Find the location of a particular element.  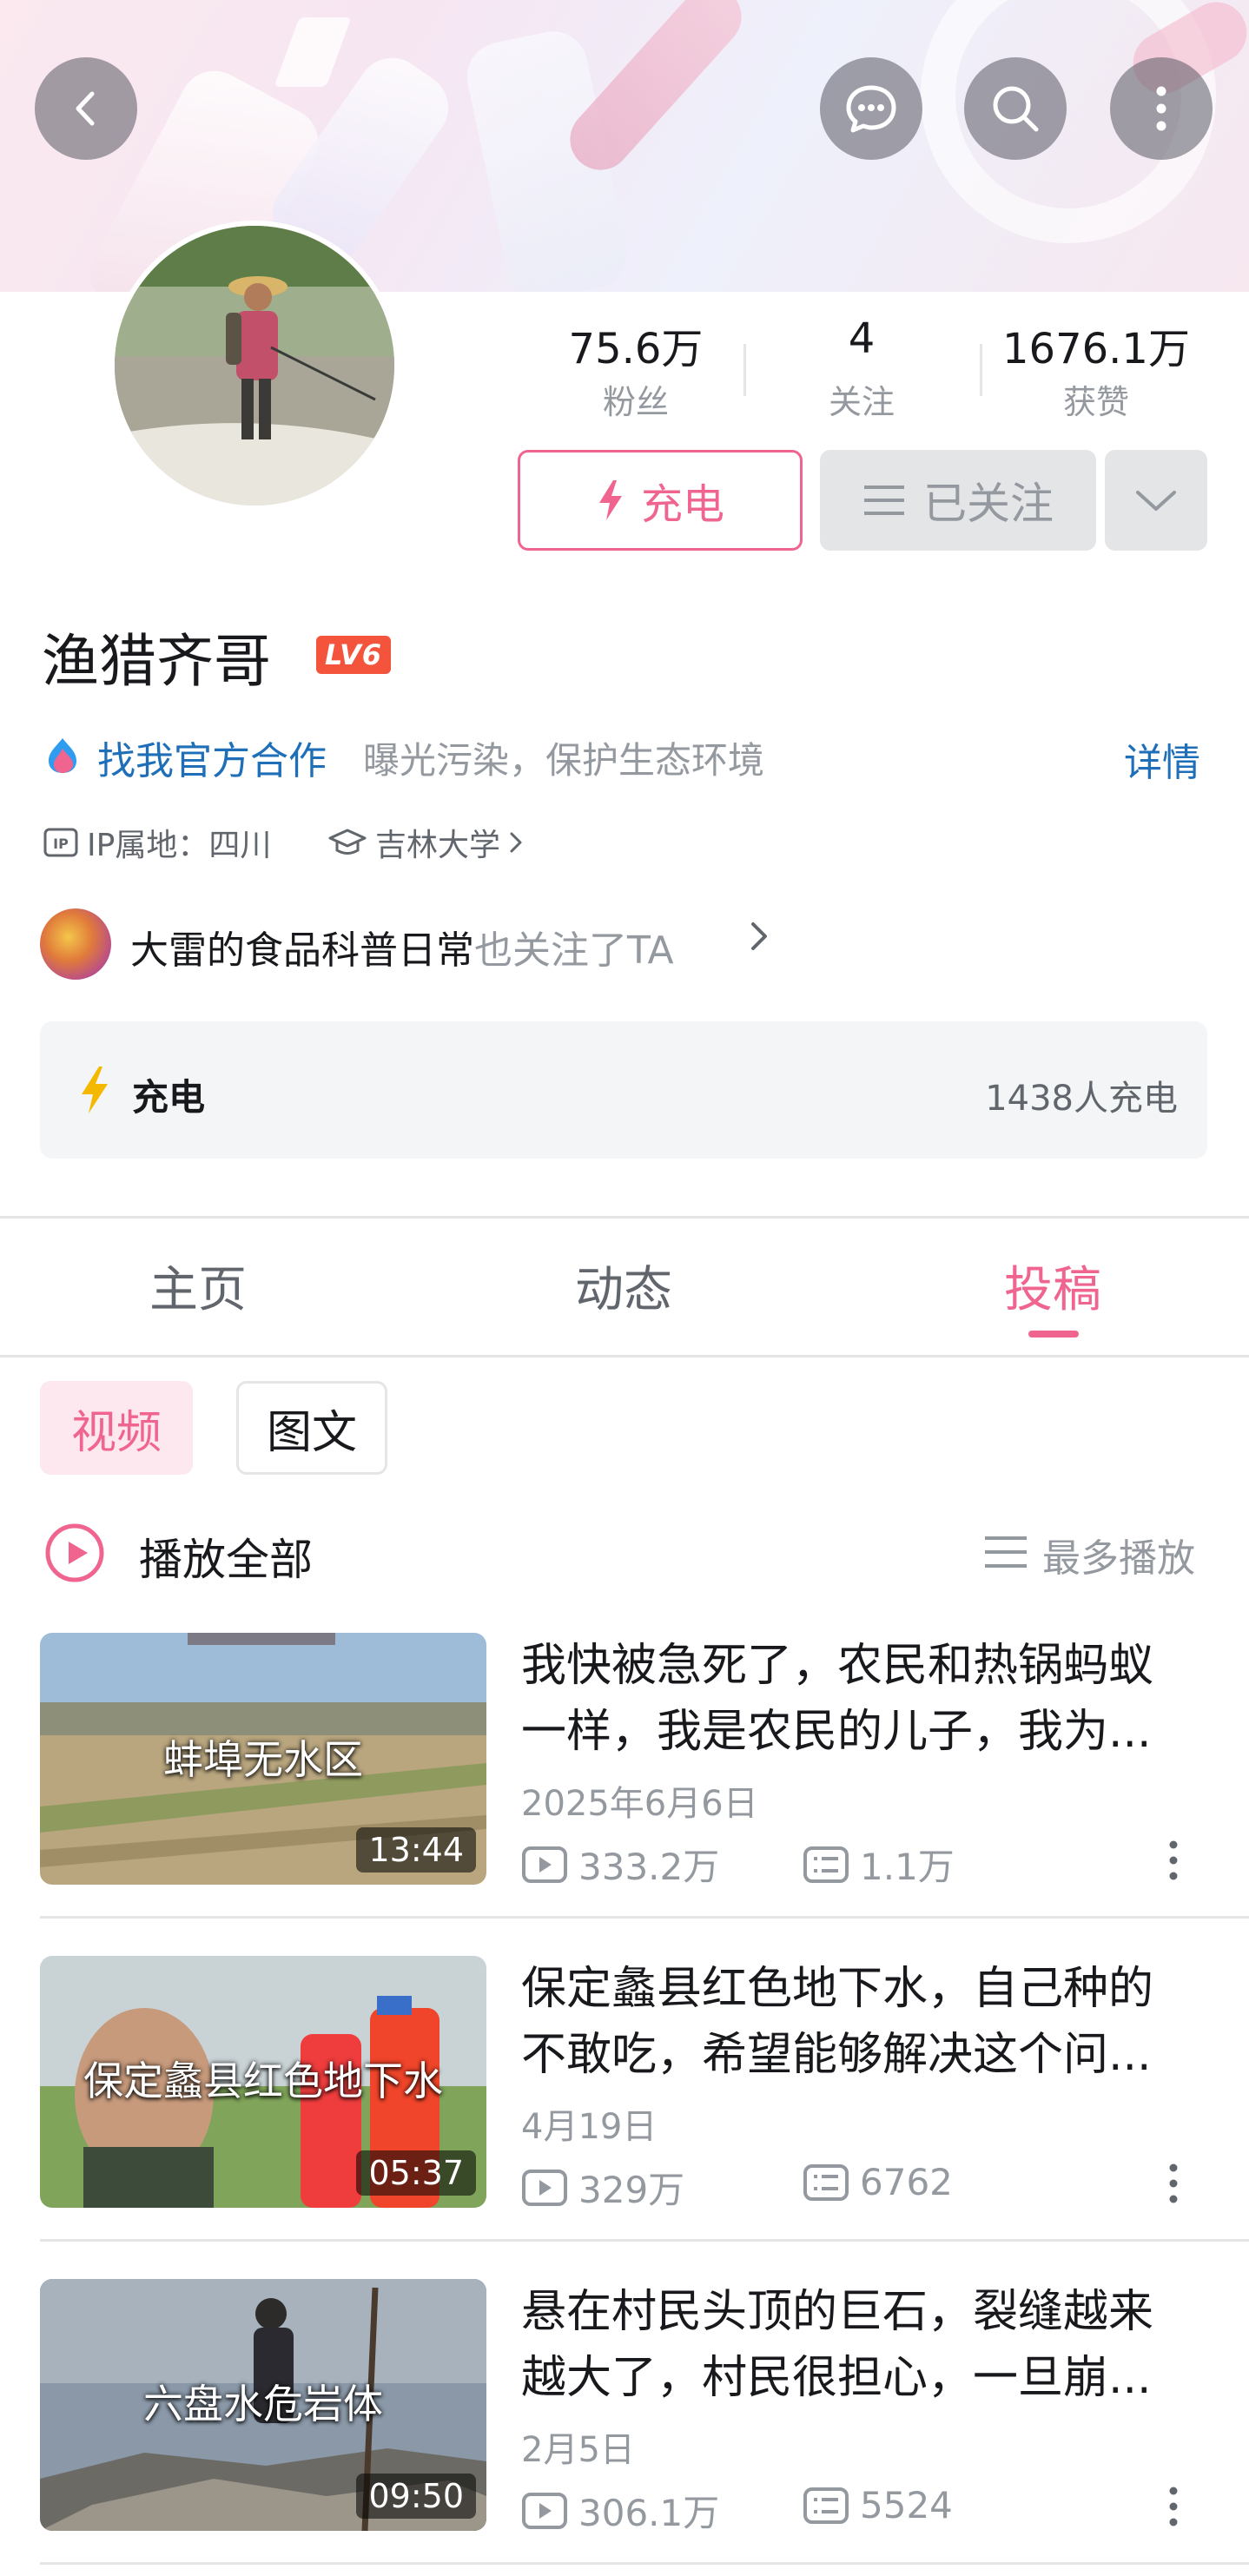

chevron-down-icon is located at coordinates (1156, 501).